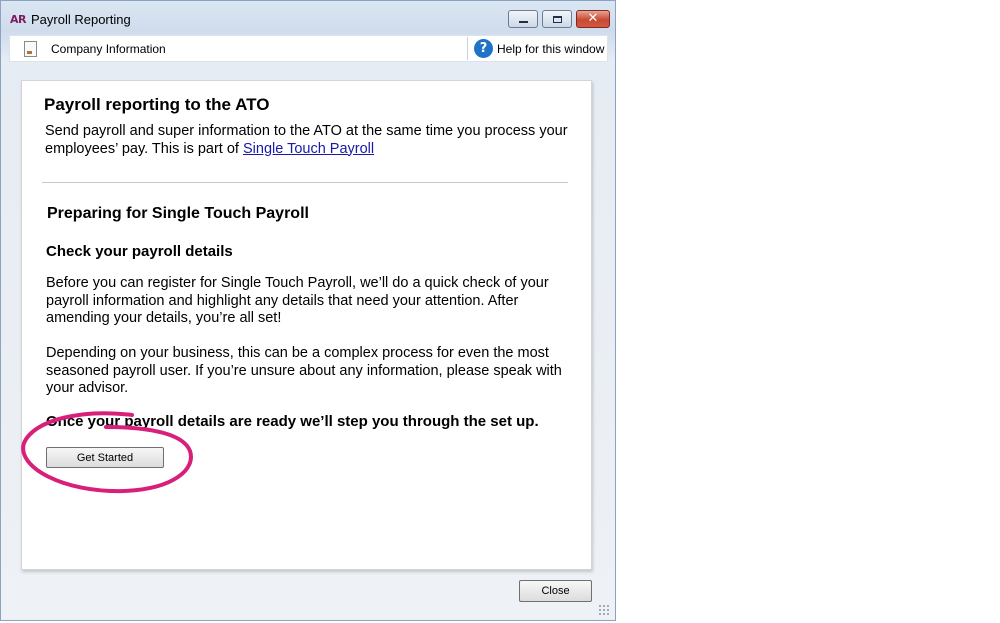 The width and height of the screenshot is (1000, 623). I want to click on help-icon: ?, so click(483, 48).